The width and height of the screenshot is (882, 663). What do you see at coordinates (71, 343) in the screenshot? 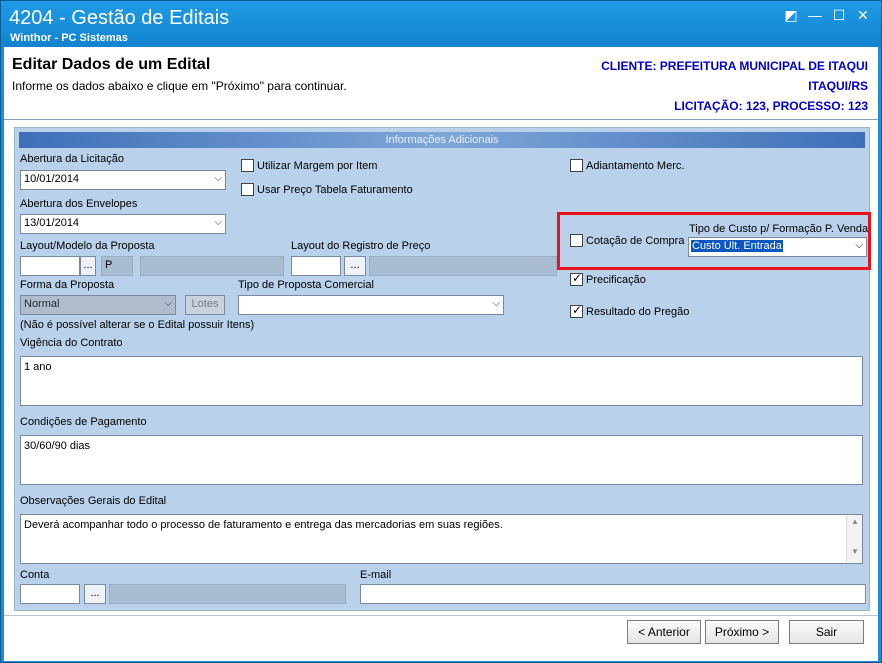
I see `vigencia-label: Vigência do Contrato` at bounding box center [71, 343].